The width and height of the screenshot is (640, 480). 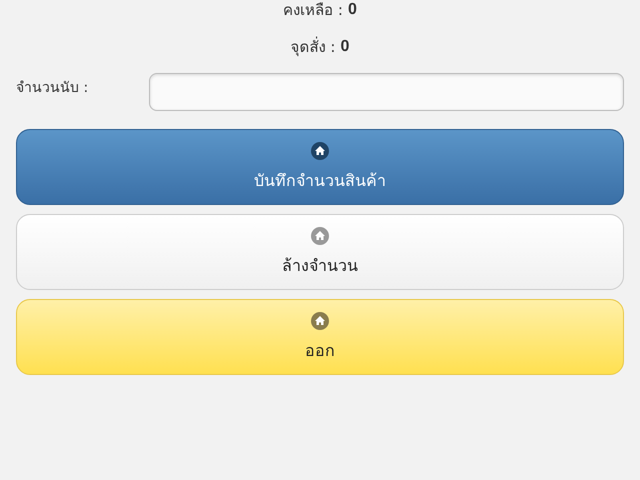 I want to click on stat-label: คงเหลือ :, so click(x=313, y=10).